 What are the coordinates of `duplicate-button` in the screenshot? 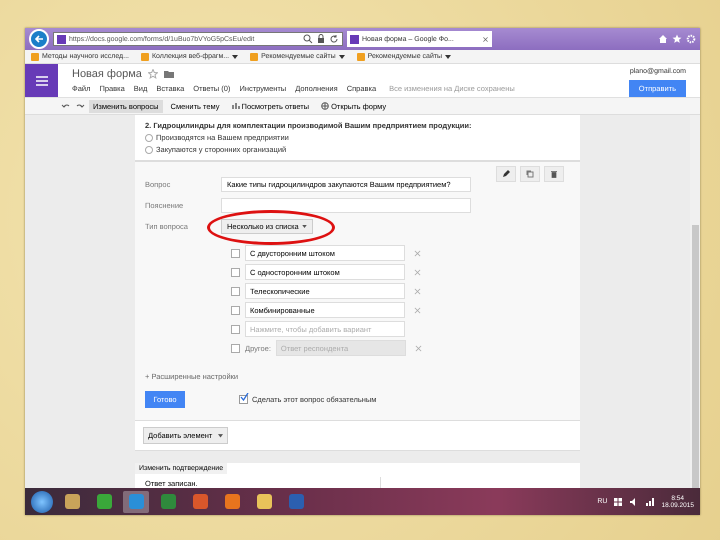 It's located at (530, 174).